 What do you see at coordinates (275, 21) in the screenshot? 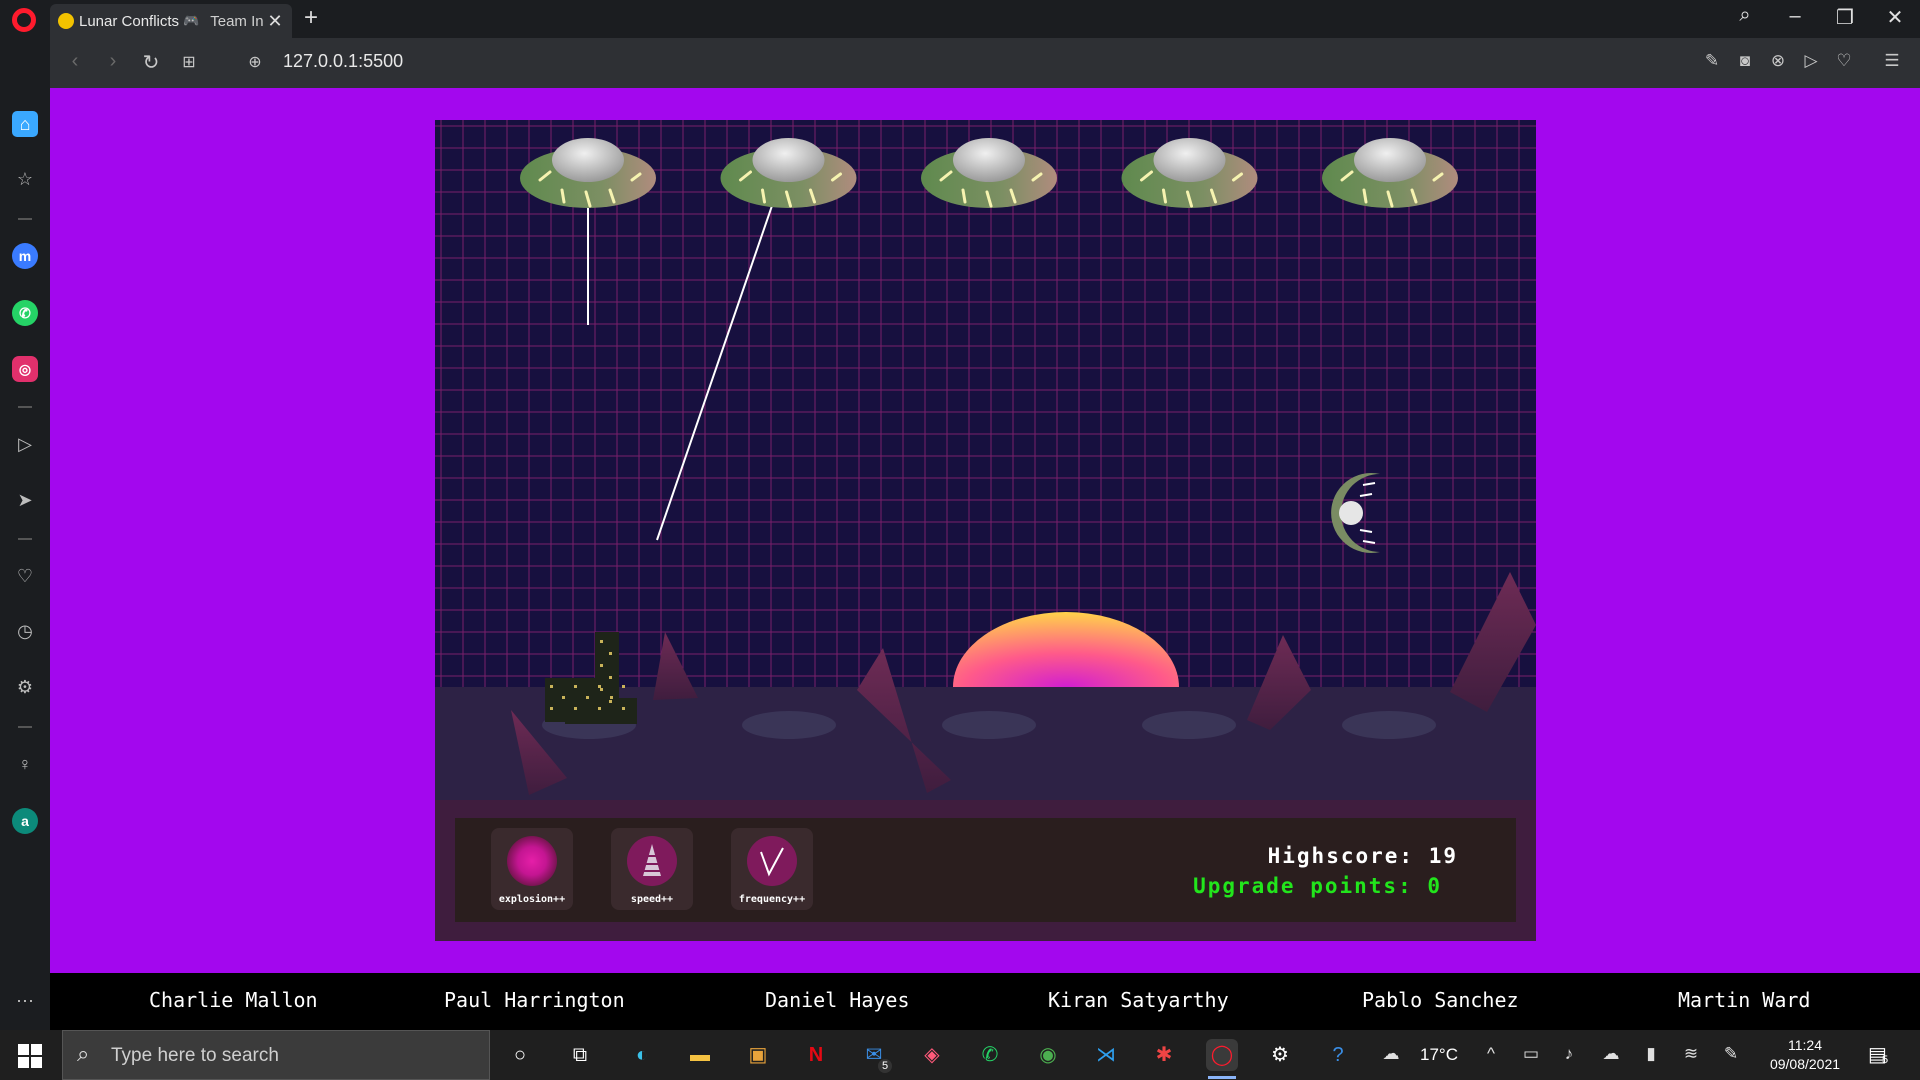
I see `tab-close-icon: ✕` at bounding box center [275, 21].